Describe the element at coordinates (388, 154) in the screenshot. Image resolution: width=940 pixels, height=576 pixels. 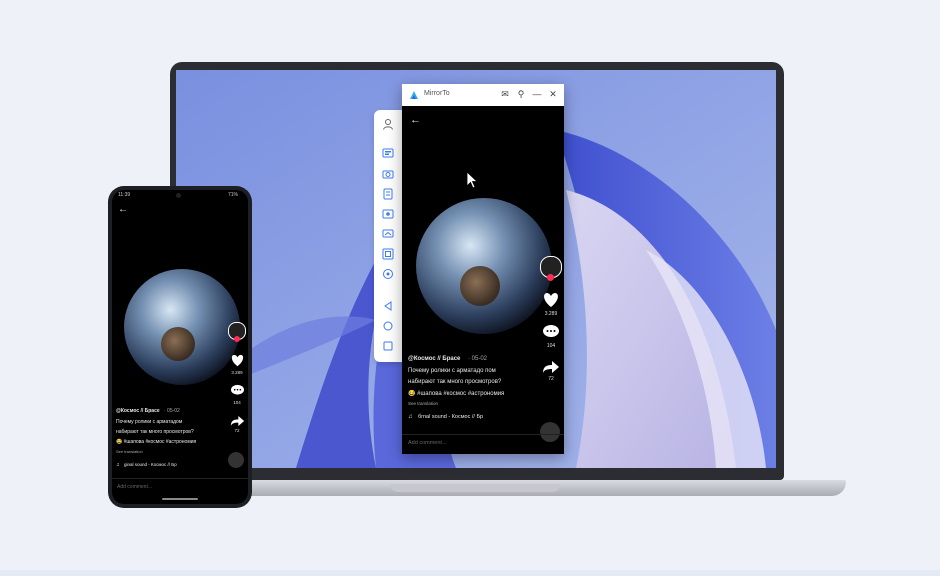
I see `screen-record-icon` at that location.